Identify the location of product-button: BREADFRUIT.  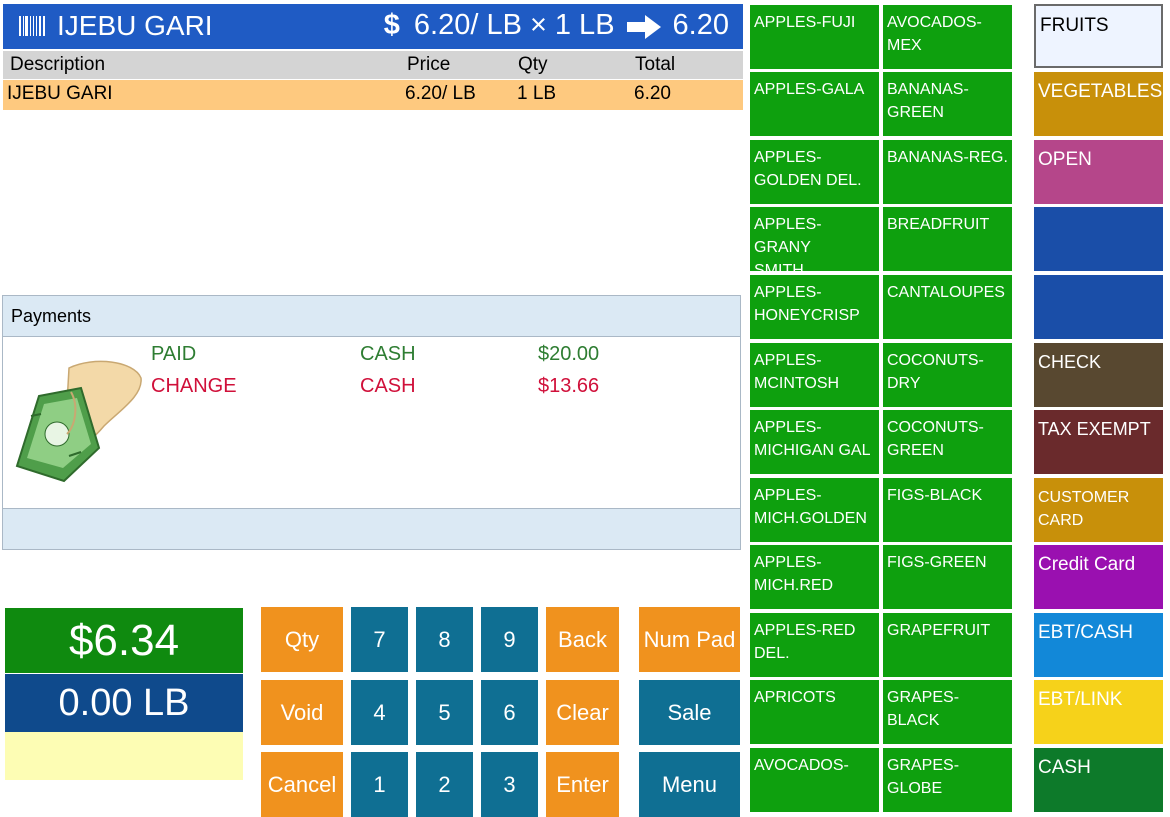
(947, 239).